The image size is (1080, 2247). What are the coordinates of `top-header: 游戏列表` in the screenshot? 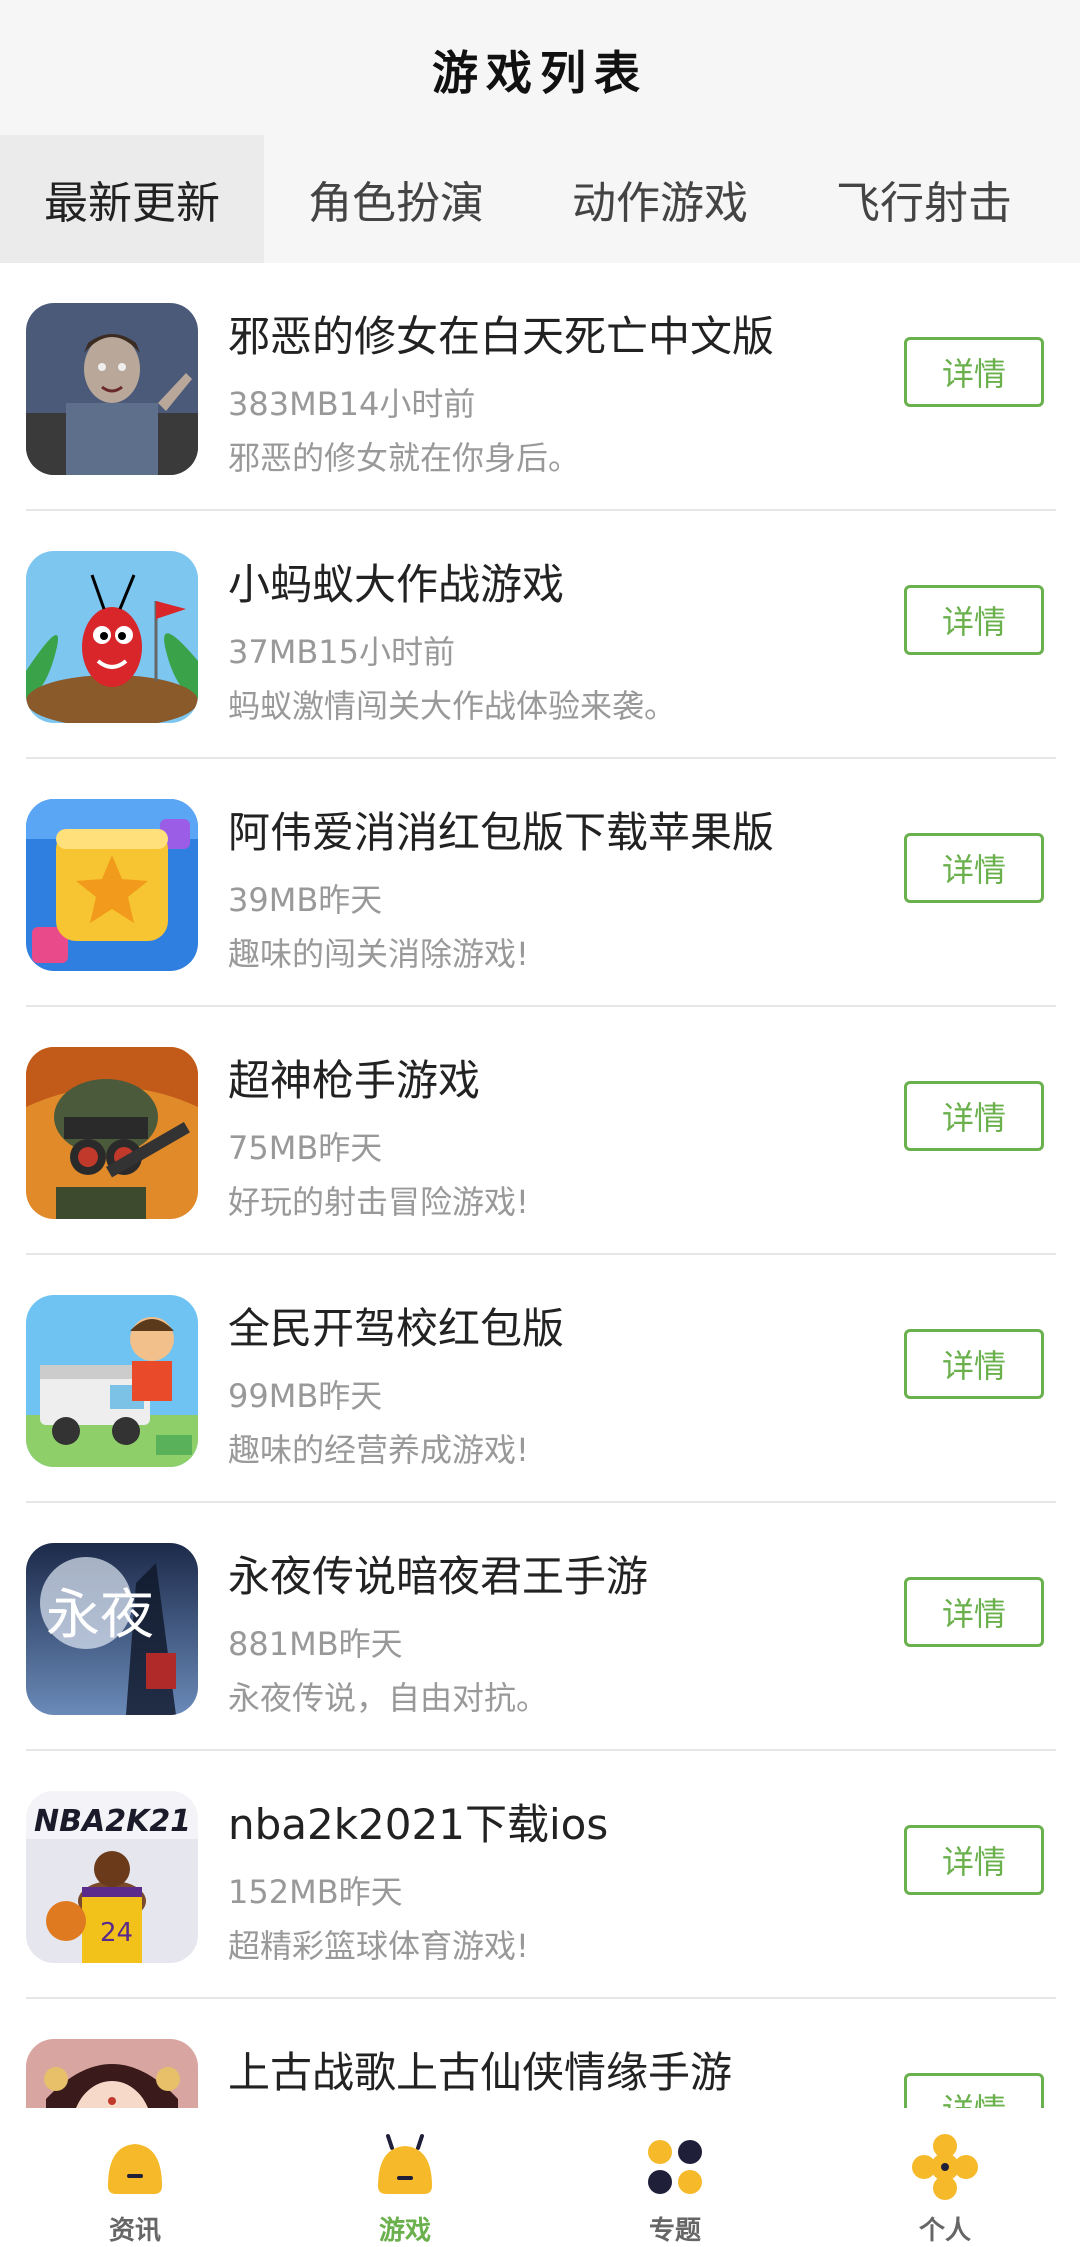 It's located at (540, 67).